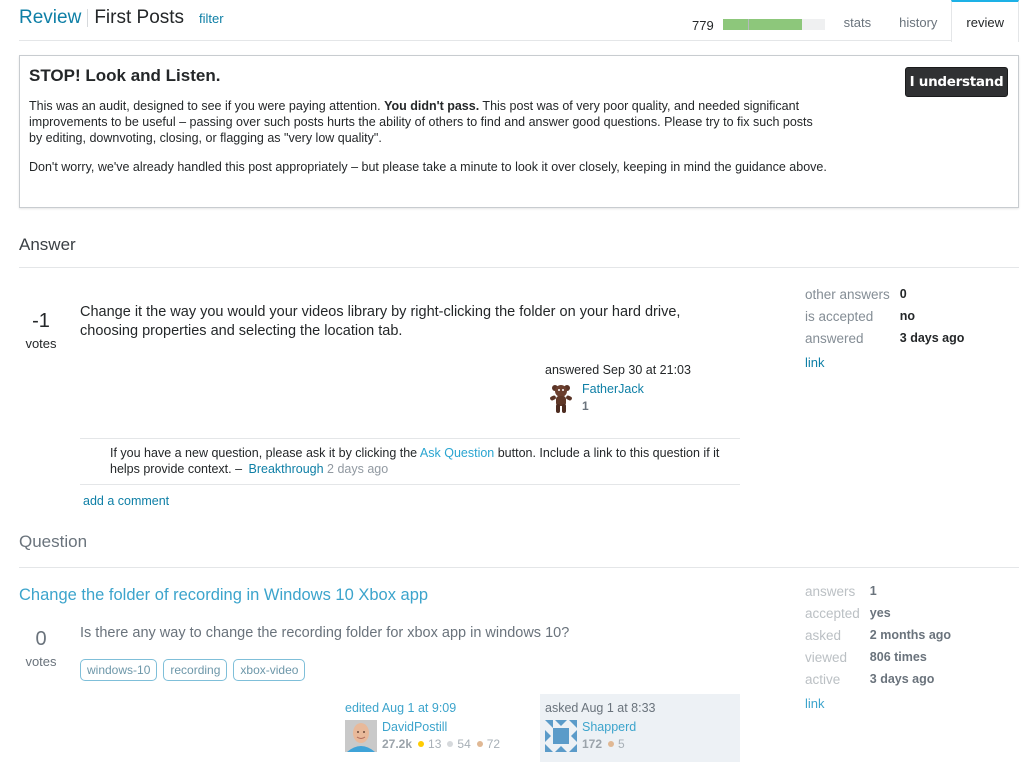  I want to click on silver-badge-icon, so click(450, 744).